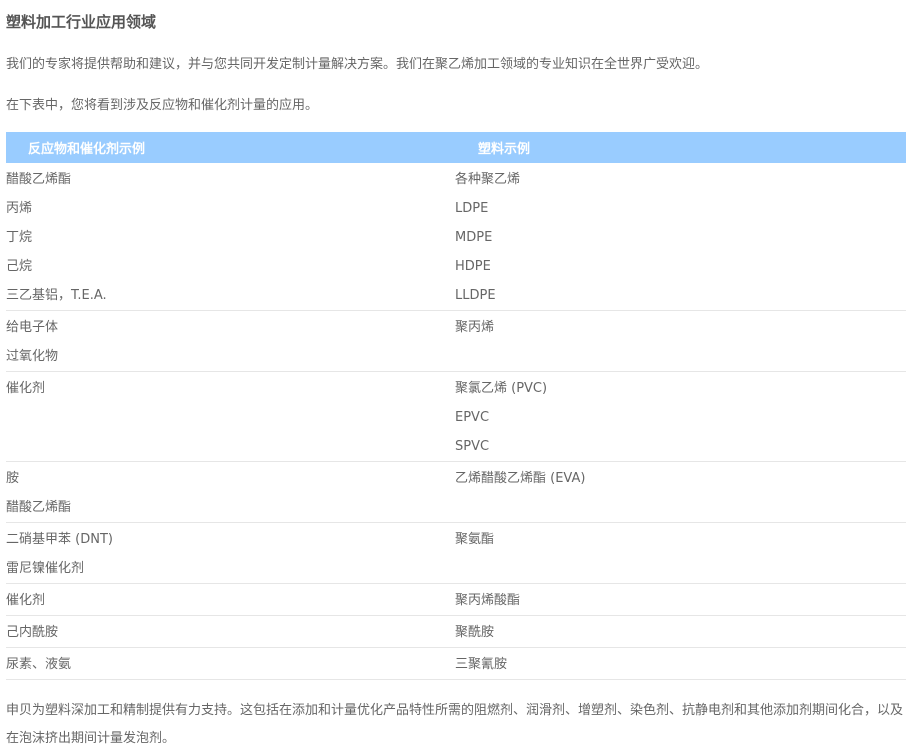 The width and height of the screenshot is (911, 753). I want to click on reactant-item: 丁烷, so click(19, 237).